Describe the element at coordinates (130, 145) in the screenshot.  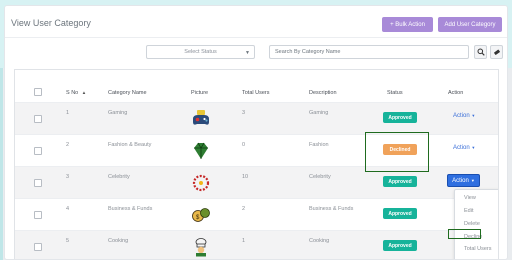
I see `row-category-name: Fashion & Beauty` at that location.